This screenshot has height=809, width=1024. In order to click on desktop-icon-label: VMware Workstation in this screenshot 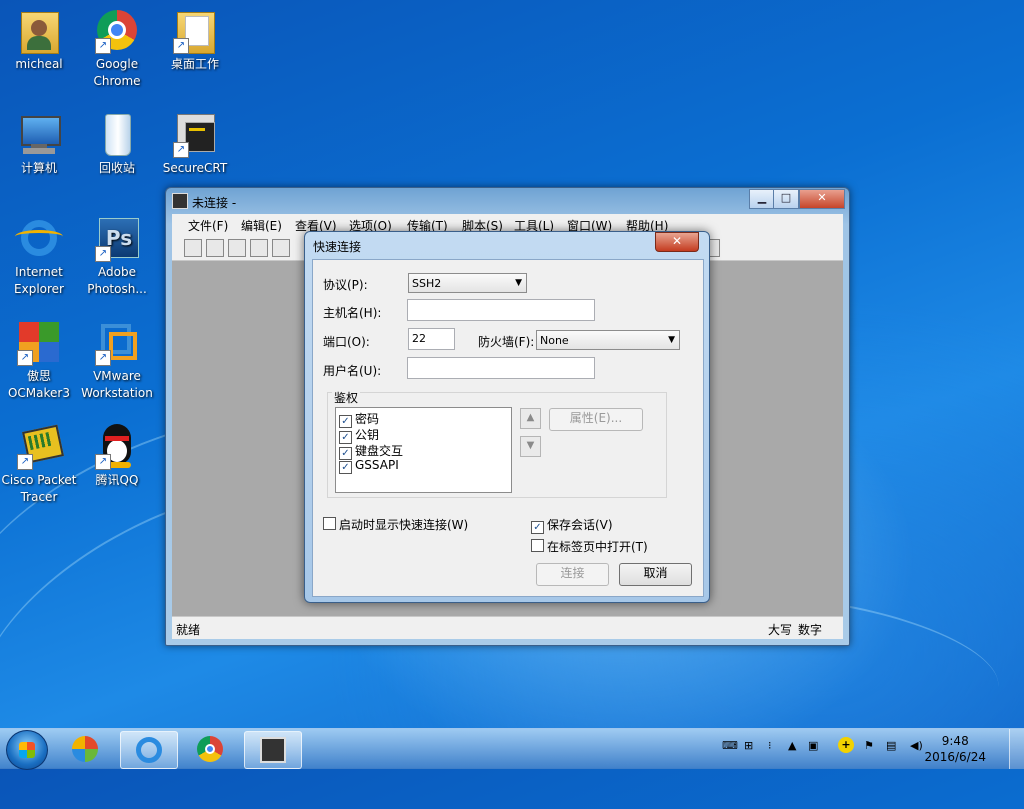, I will do `click(117, 384)`.